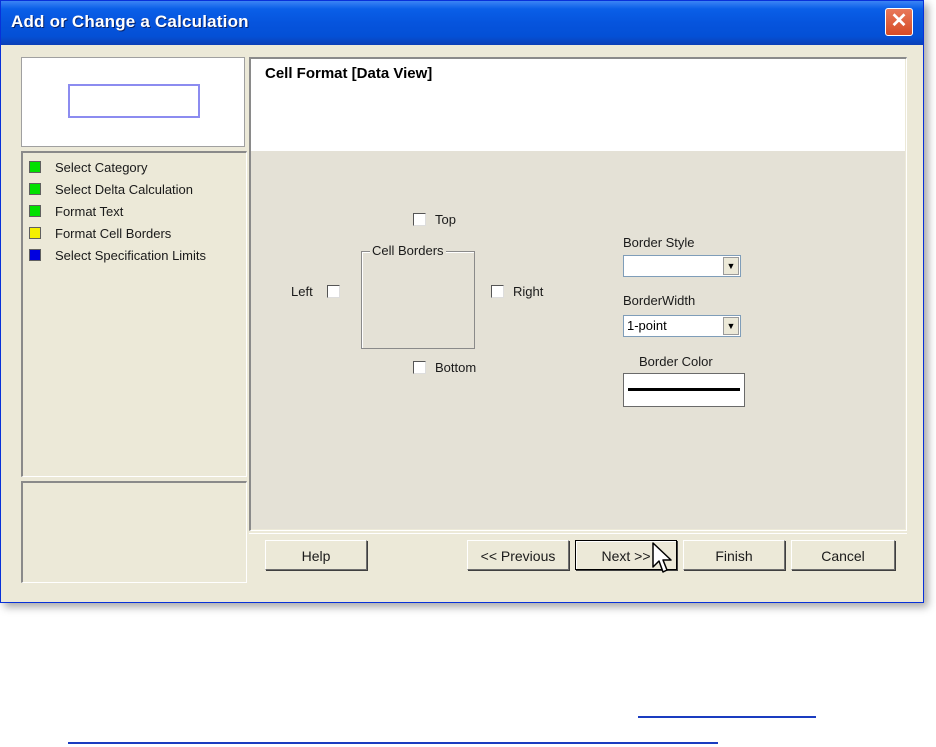  What do you see at coordinates (734, 555) in the screenshot?
I see `finish-button: Finish` at bounding box center [734, 555].